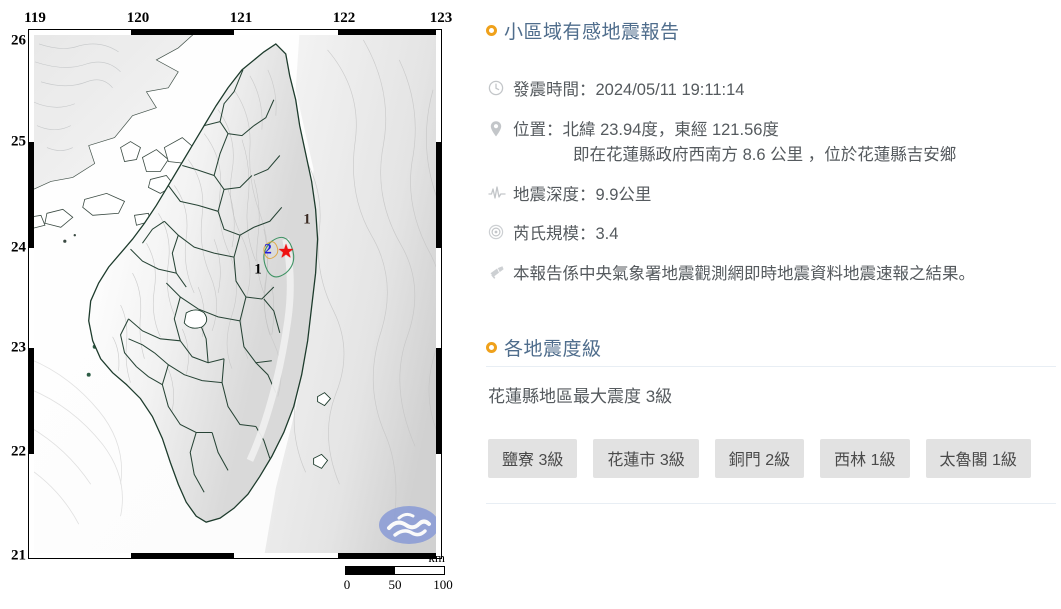 This screenshot has width=1061, height=609. What do you see at coordinates (268, 249) in the screenshot?
I see `intensity-label-2: 2` at bounding box center [268, 249].